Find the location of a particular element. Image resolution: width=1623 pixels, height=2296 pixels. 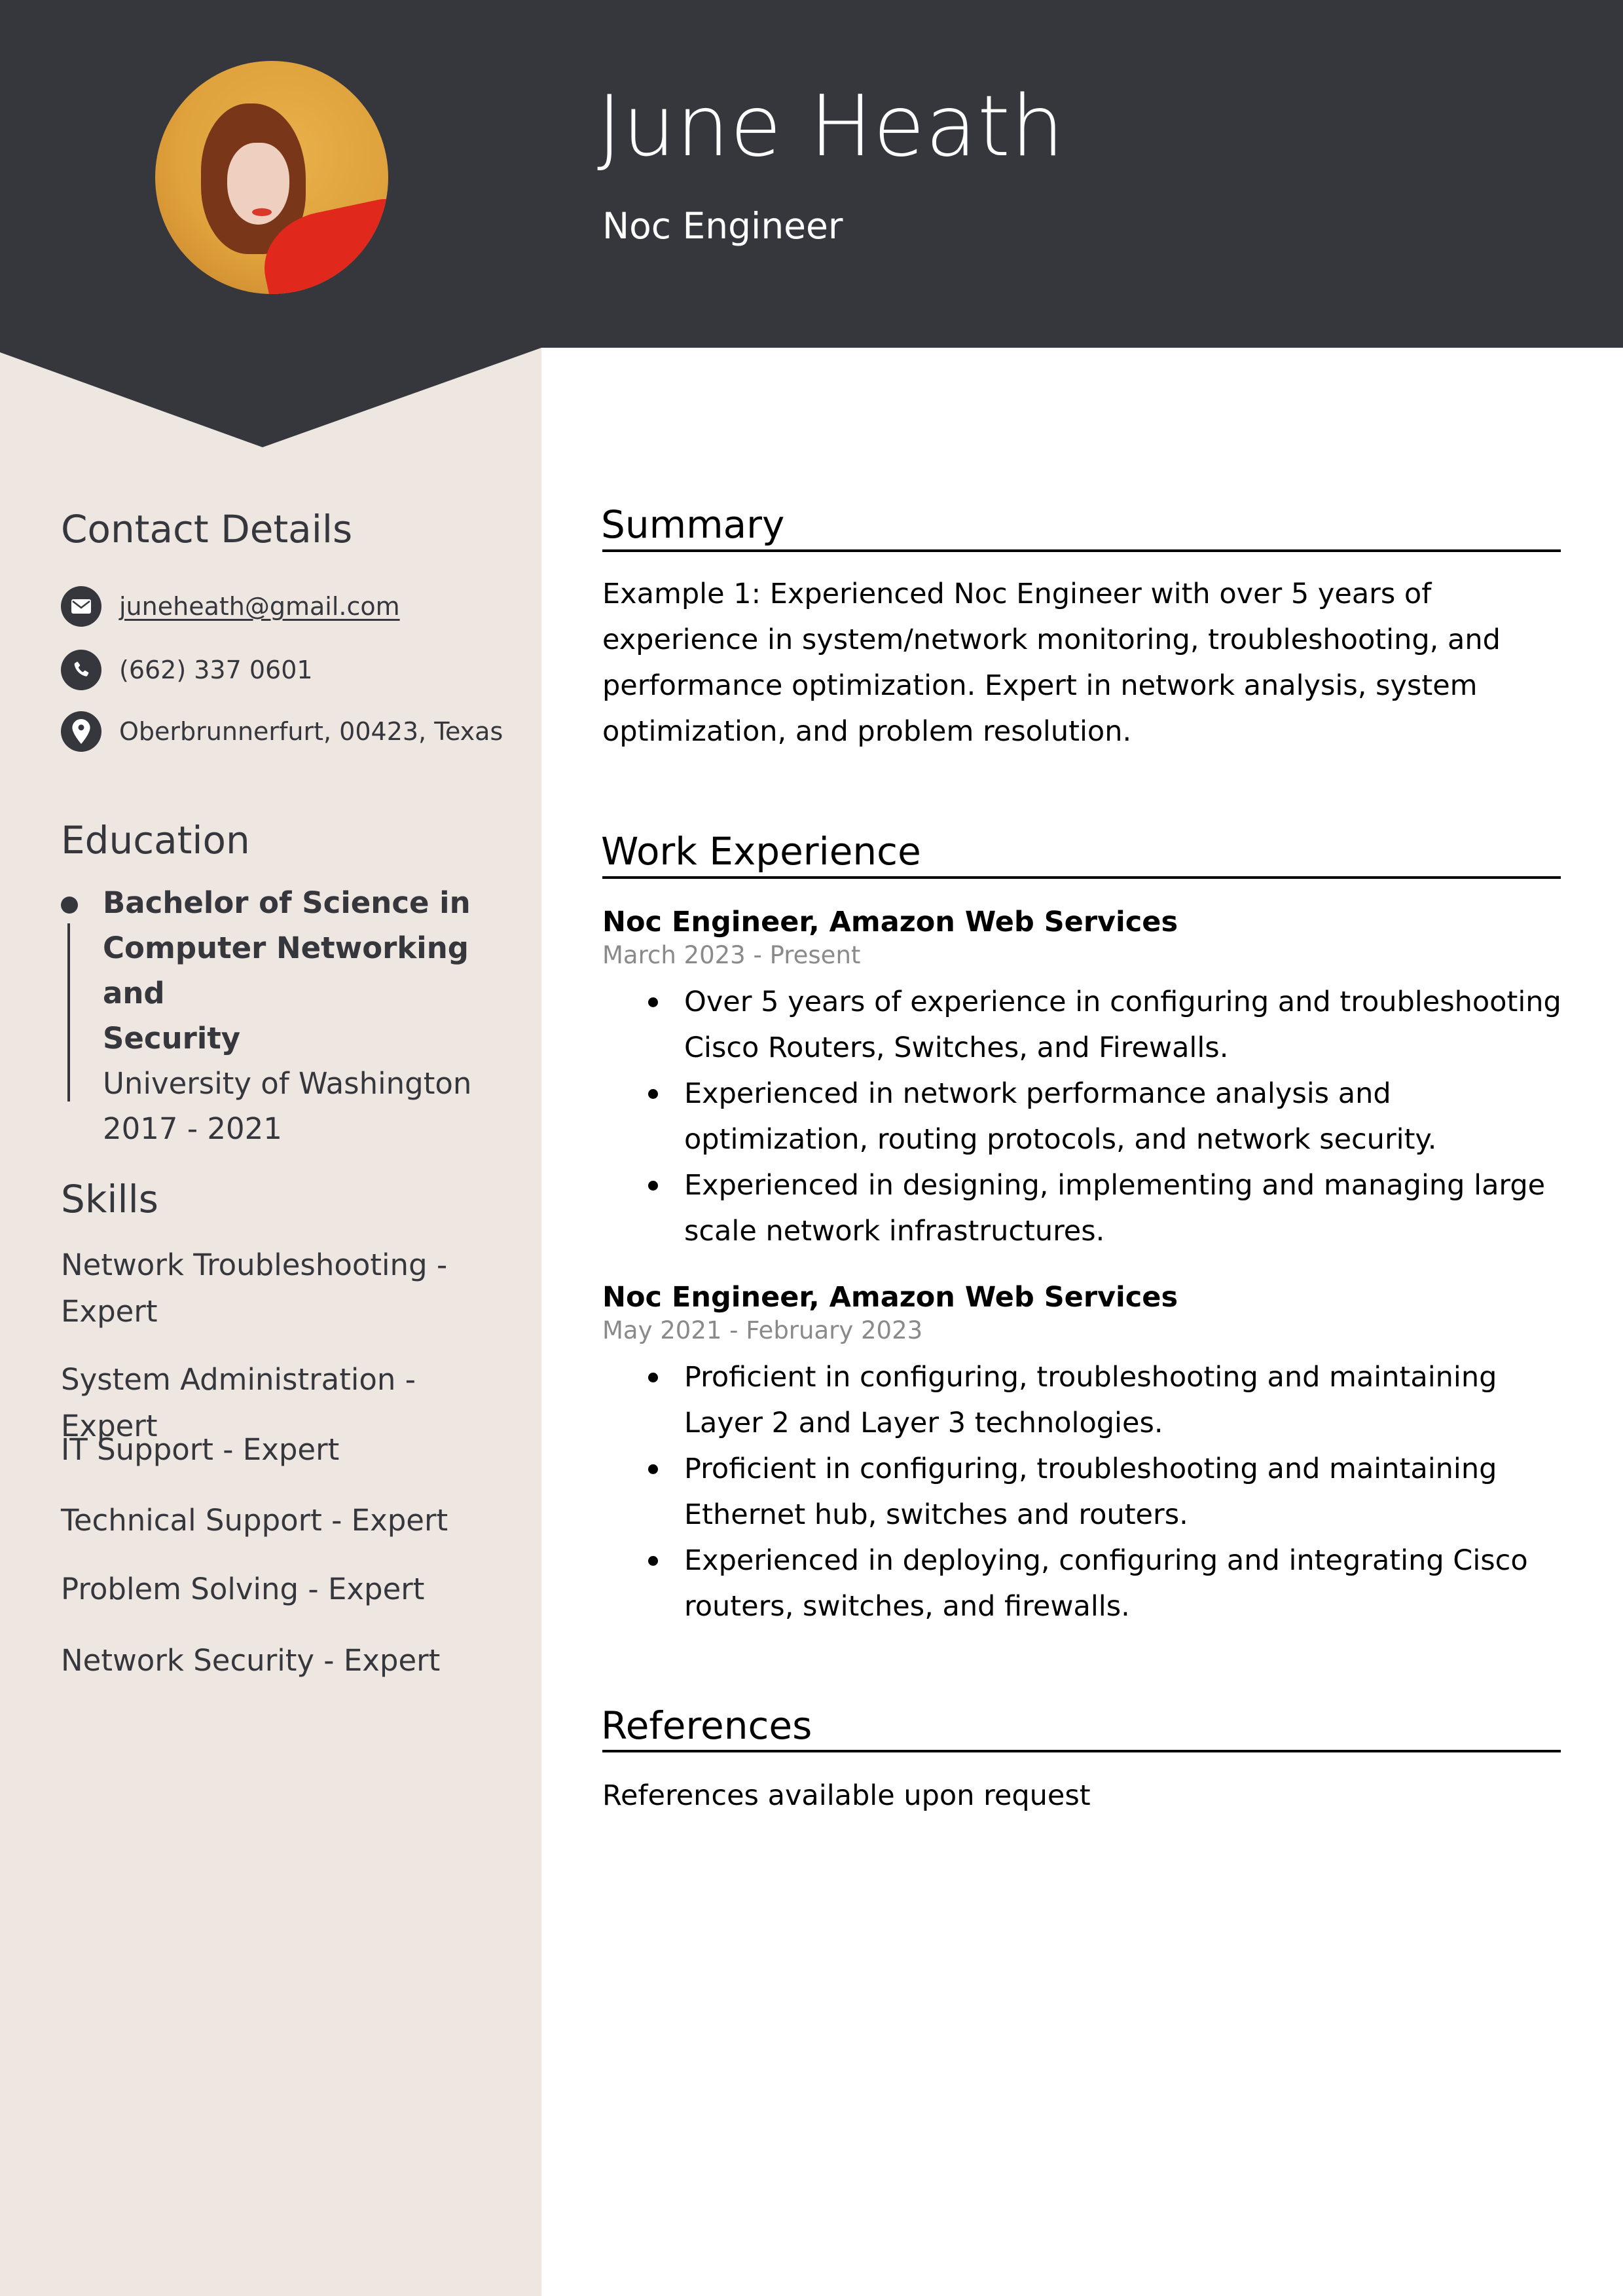

phone-icon is located at coordinates (81, 670).